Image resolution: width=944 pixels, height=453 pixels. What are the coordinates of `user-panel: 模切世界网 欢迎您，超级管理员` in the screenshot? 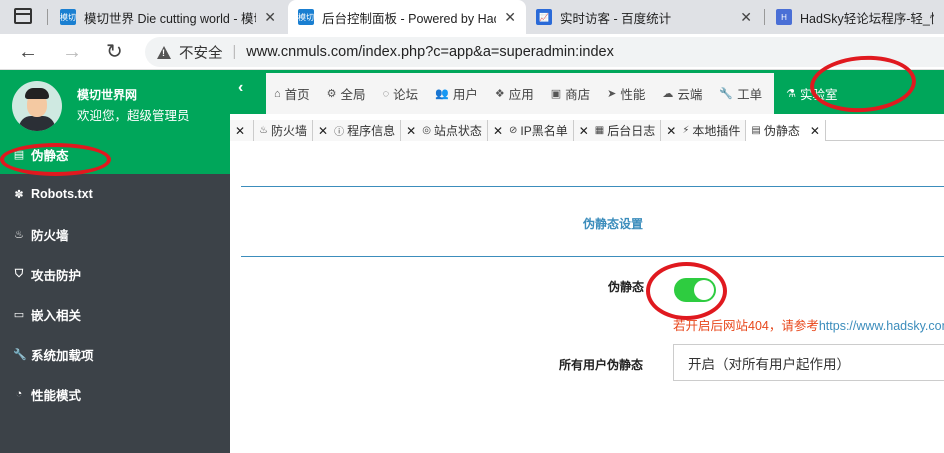 It's located at (115, 102).